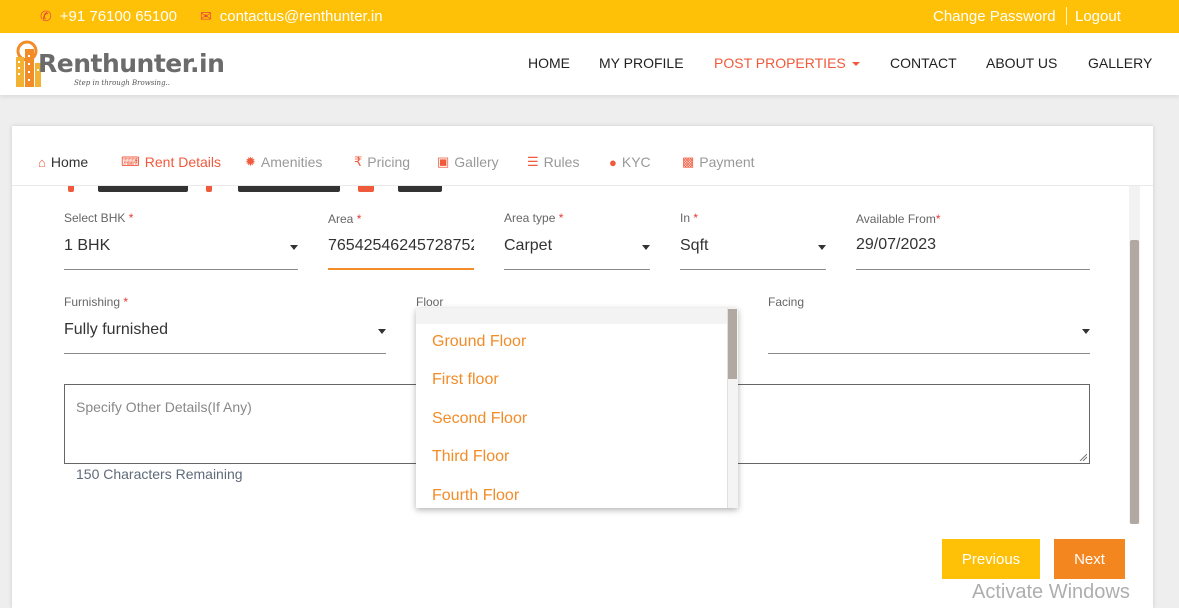  I want to click on area-type-label: Area type *, so click(533, 218).